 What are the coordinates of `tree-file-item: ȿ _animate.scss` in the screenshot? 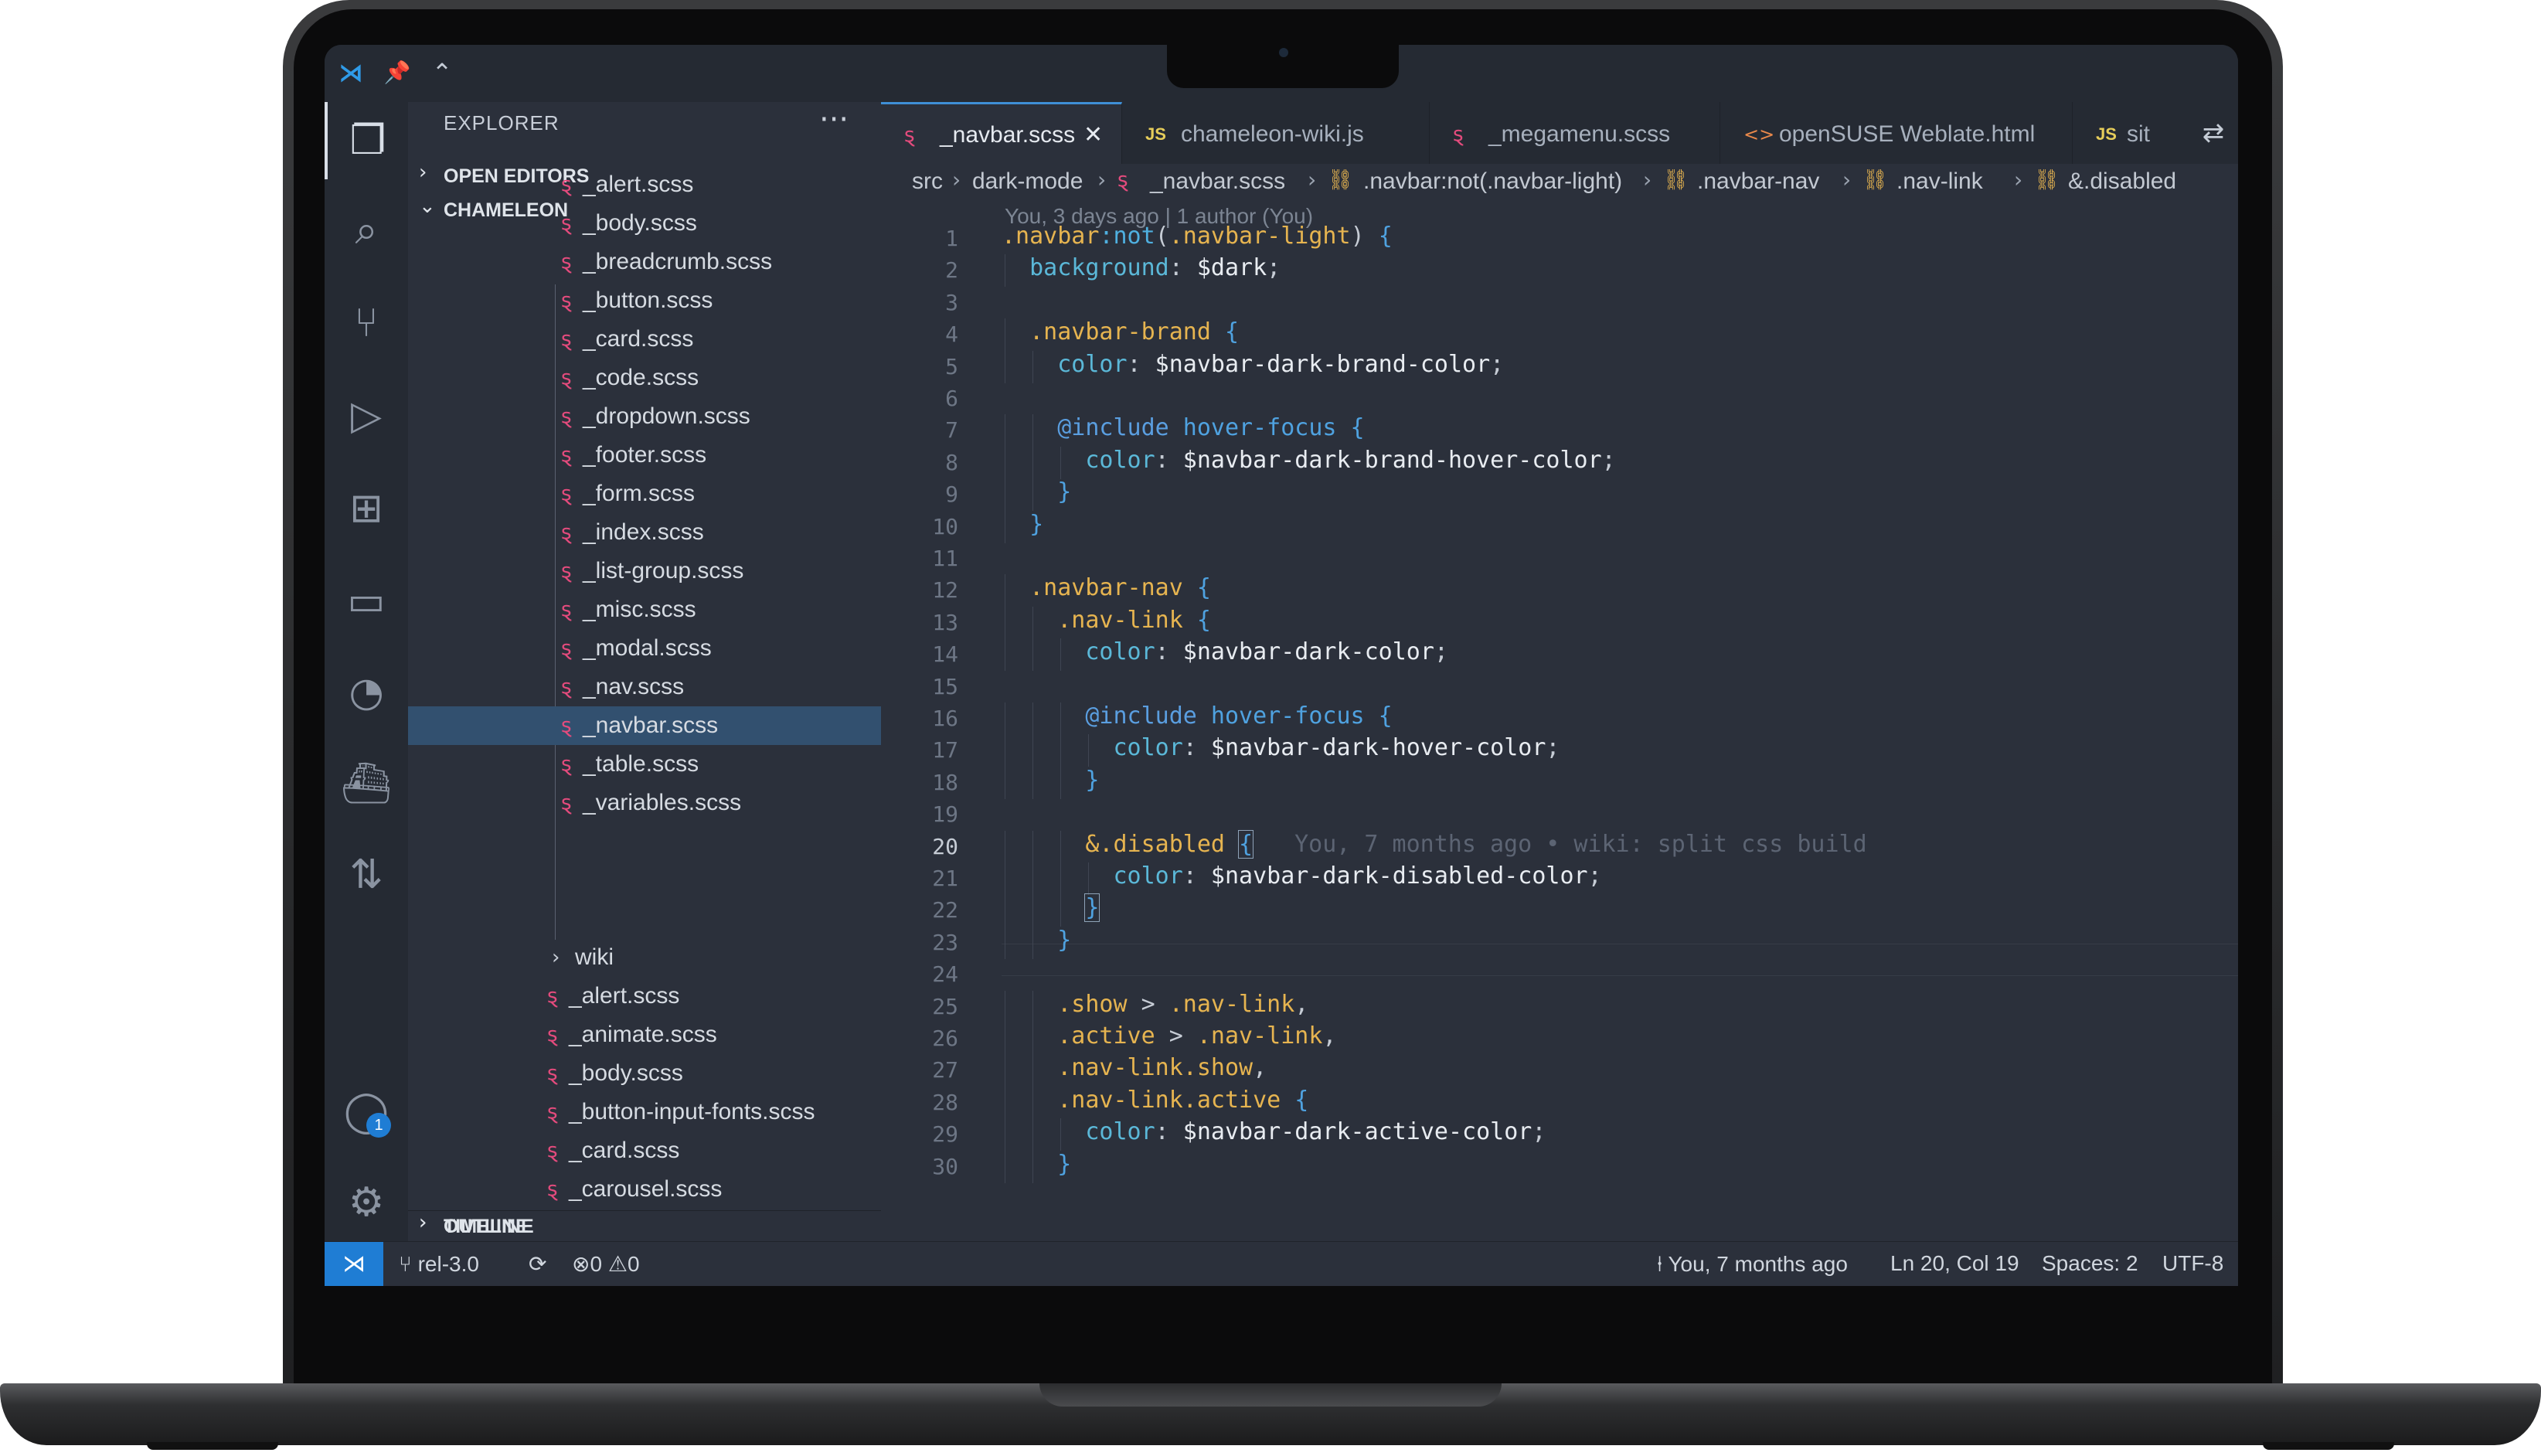 It's located at (645, 1035).